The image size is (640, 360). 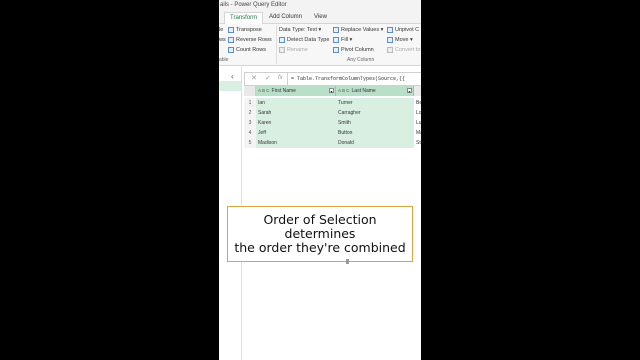 What do you see at coordinates (282, 39) in the screenshot?
I see `detect-type-icon` at bounding box center [282, 39].